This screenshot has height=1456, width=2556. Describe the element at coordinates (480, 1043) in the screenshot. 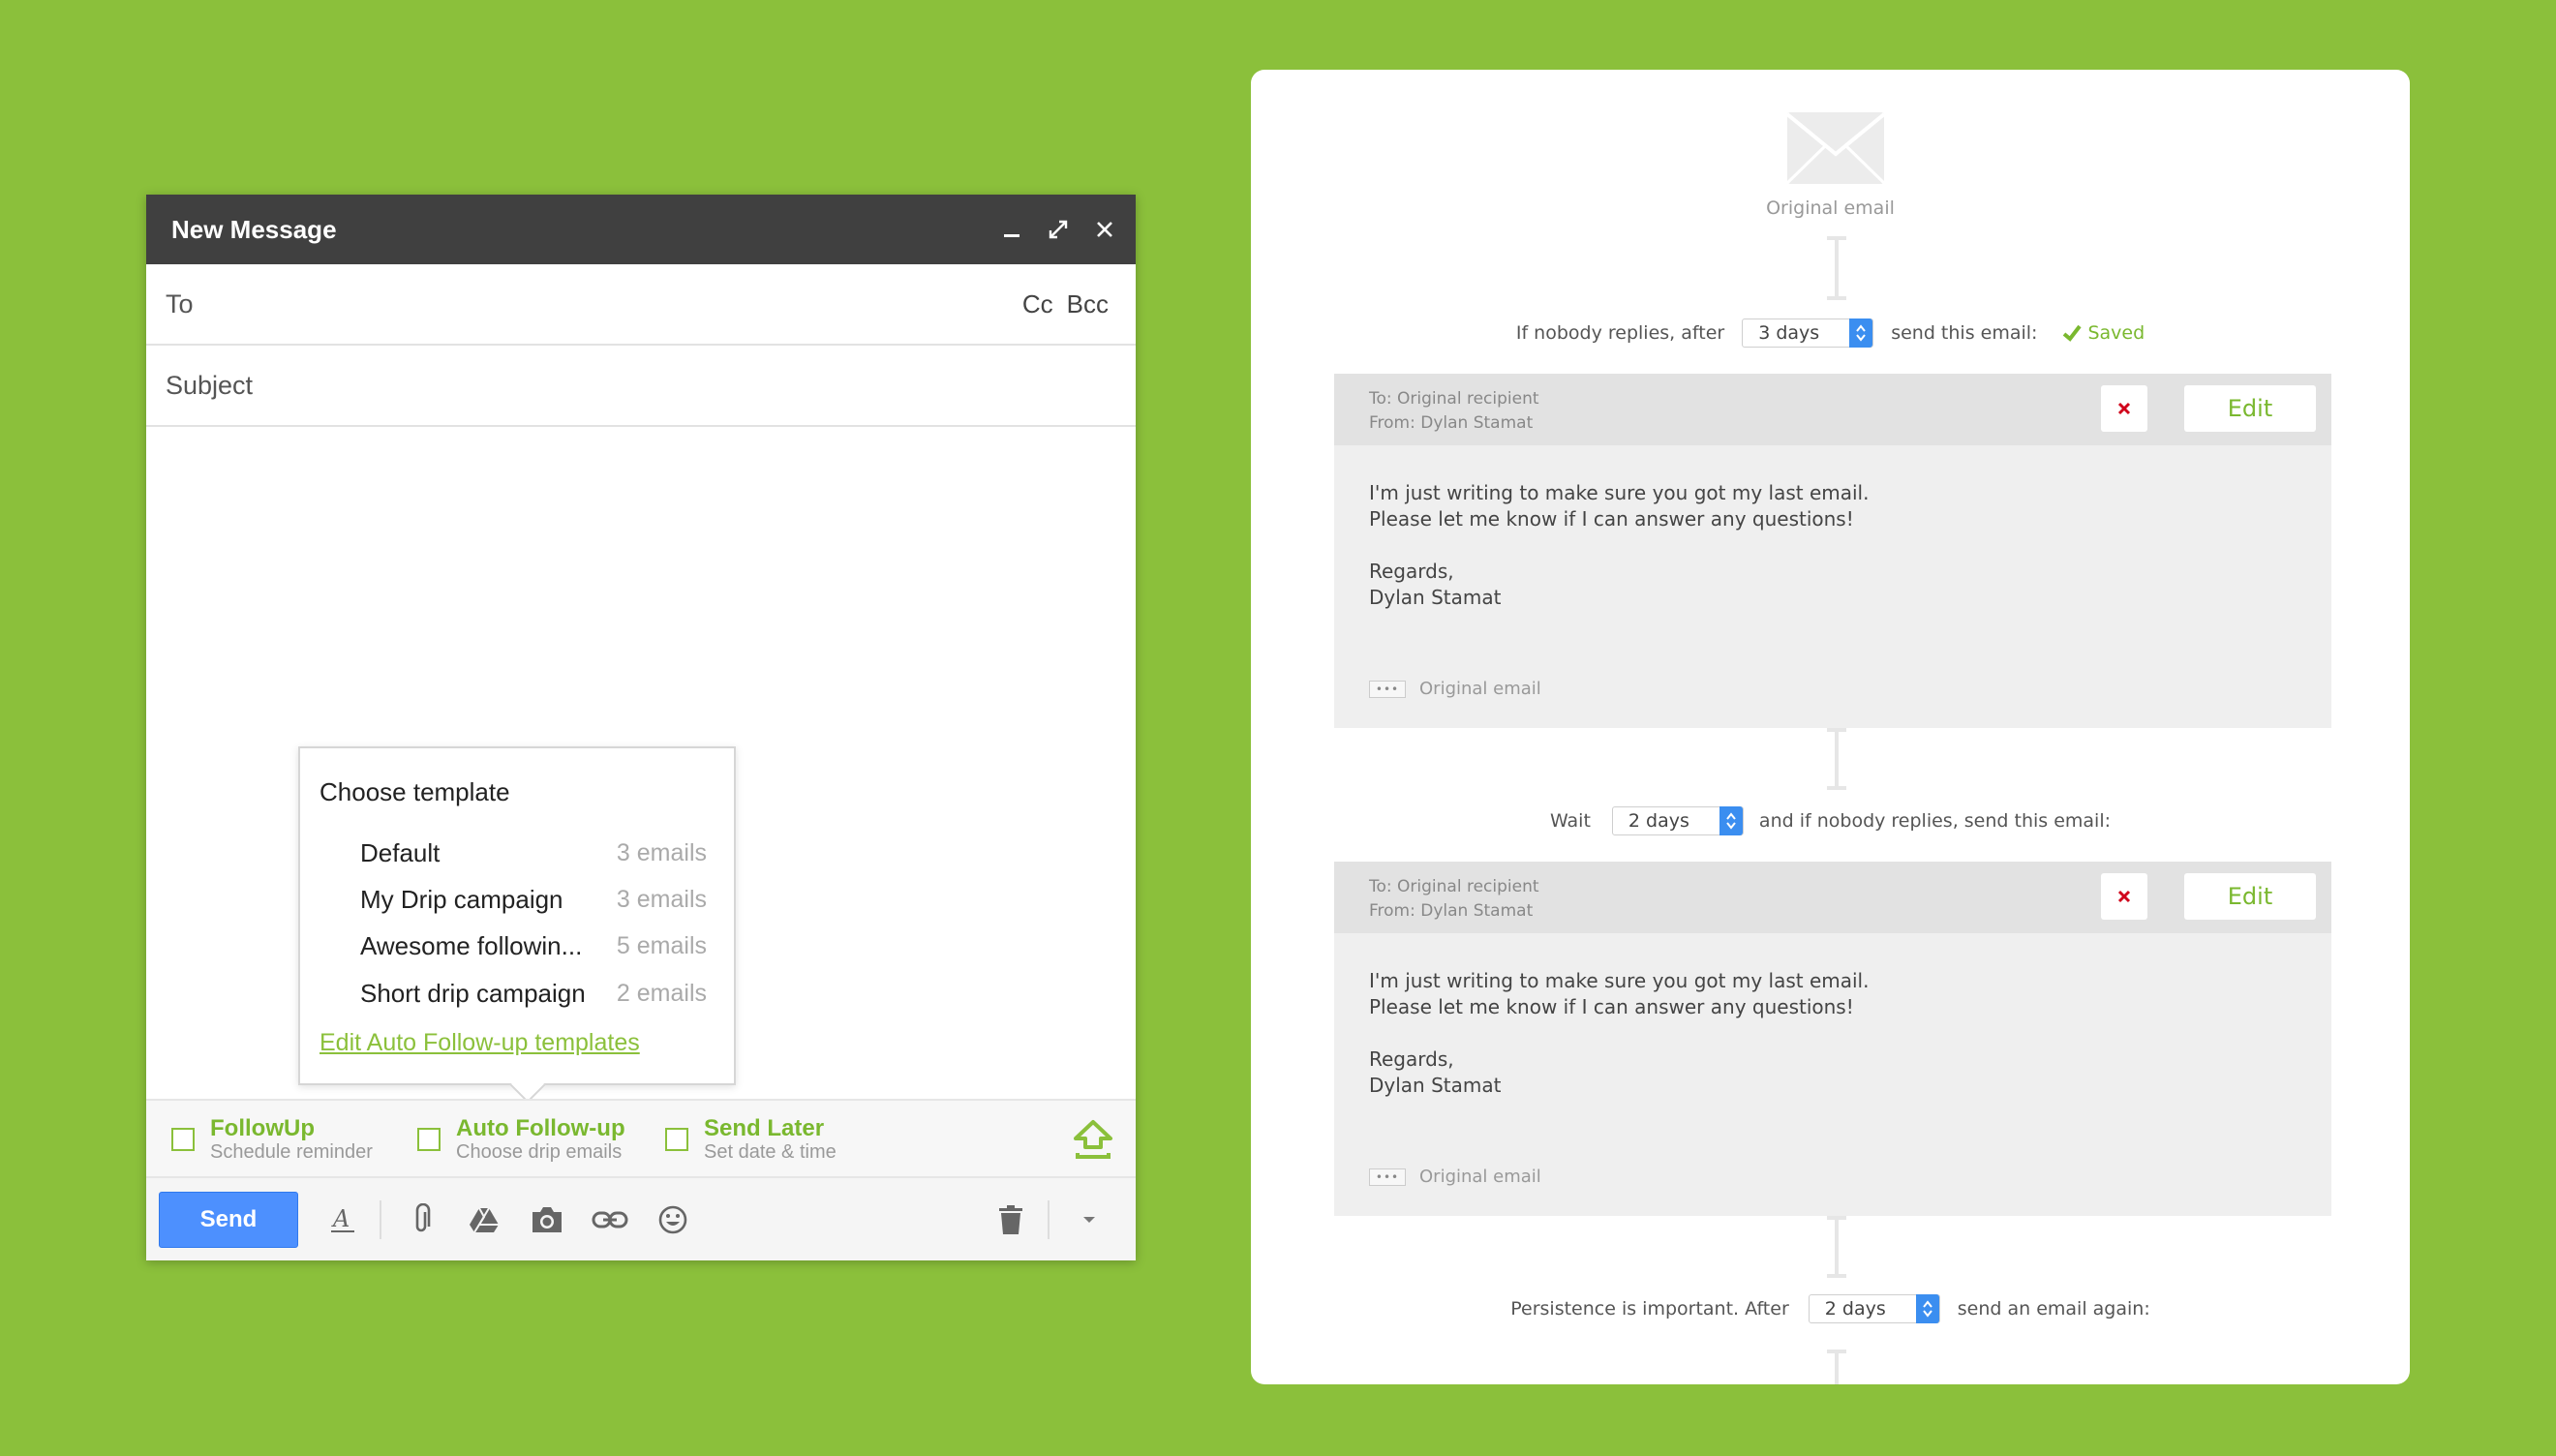

I see `edit-templates-link: Edit Auto Follow-up templates` at that location.